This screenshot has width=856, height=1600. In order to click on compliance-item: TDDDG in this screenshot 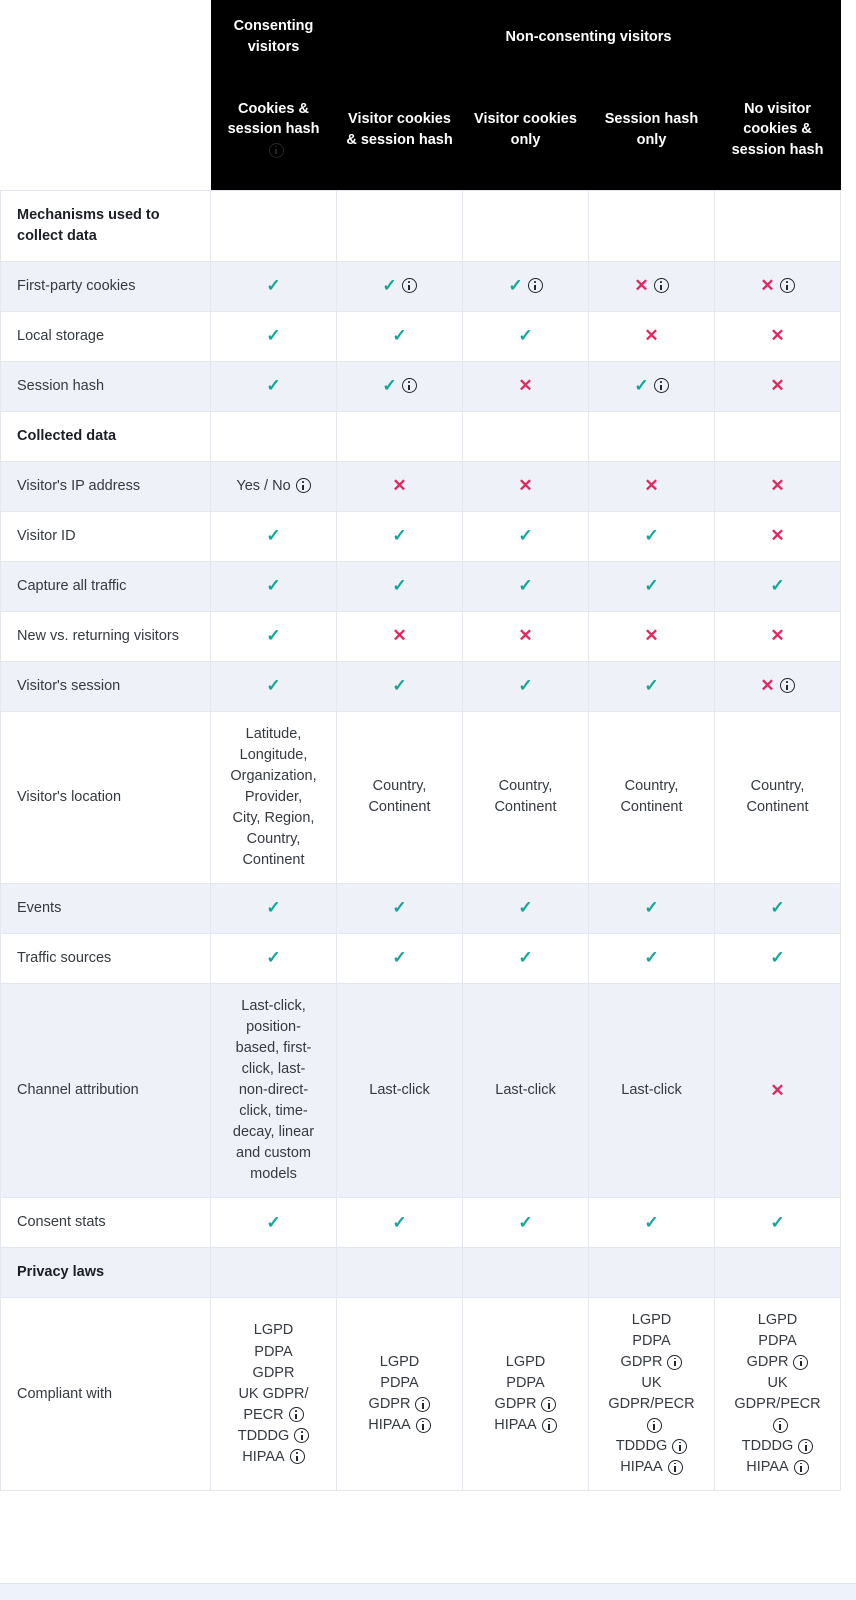, I will do `click(777, 1446)`.